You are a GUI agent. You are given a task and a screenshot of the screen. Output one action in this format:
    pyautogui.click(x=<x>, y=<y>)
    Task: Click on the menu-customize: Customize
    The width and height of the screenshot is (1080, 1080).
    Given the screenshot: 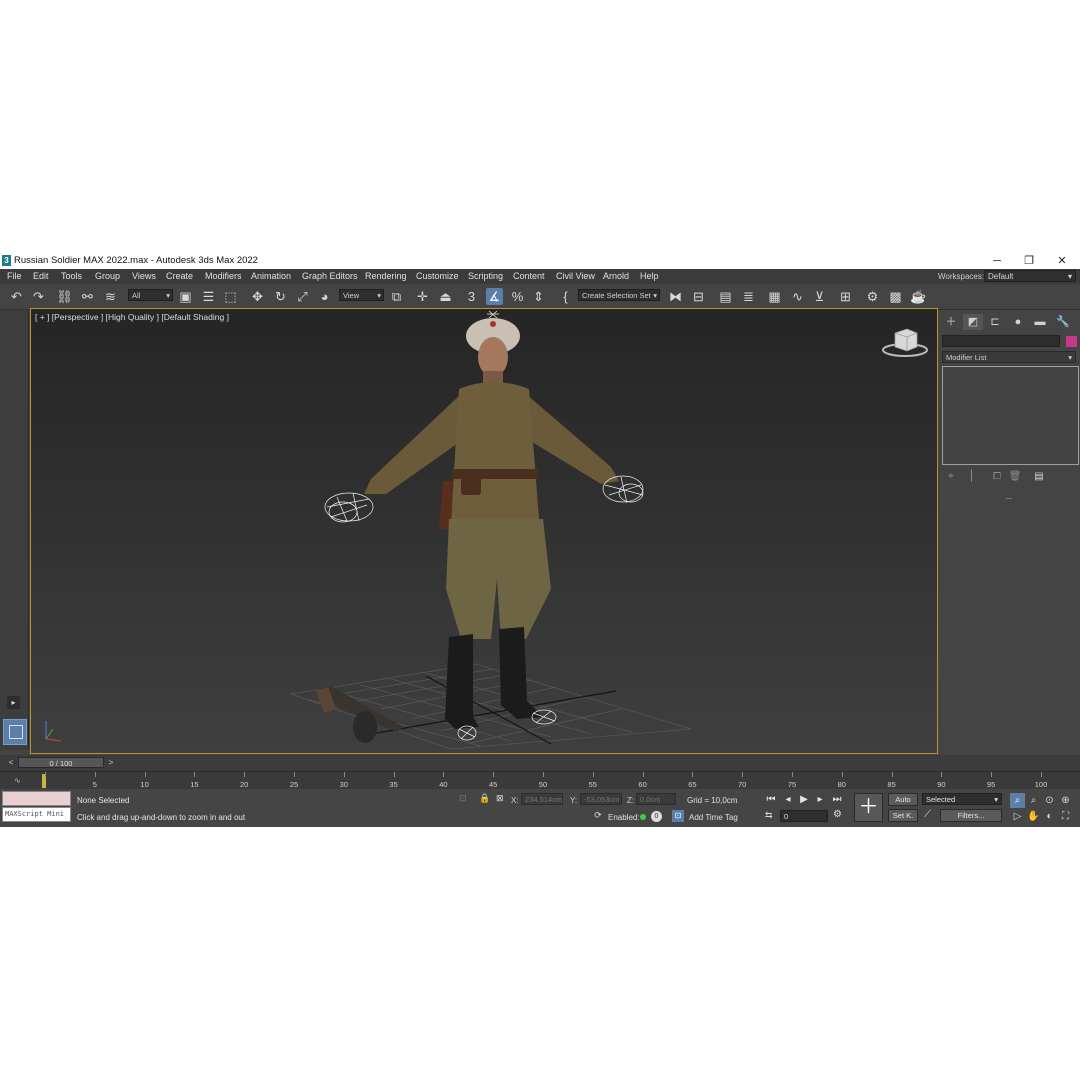 What is the action you would take?
    pyautogui.click(x=437, y=276)
    